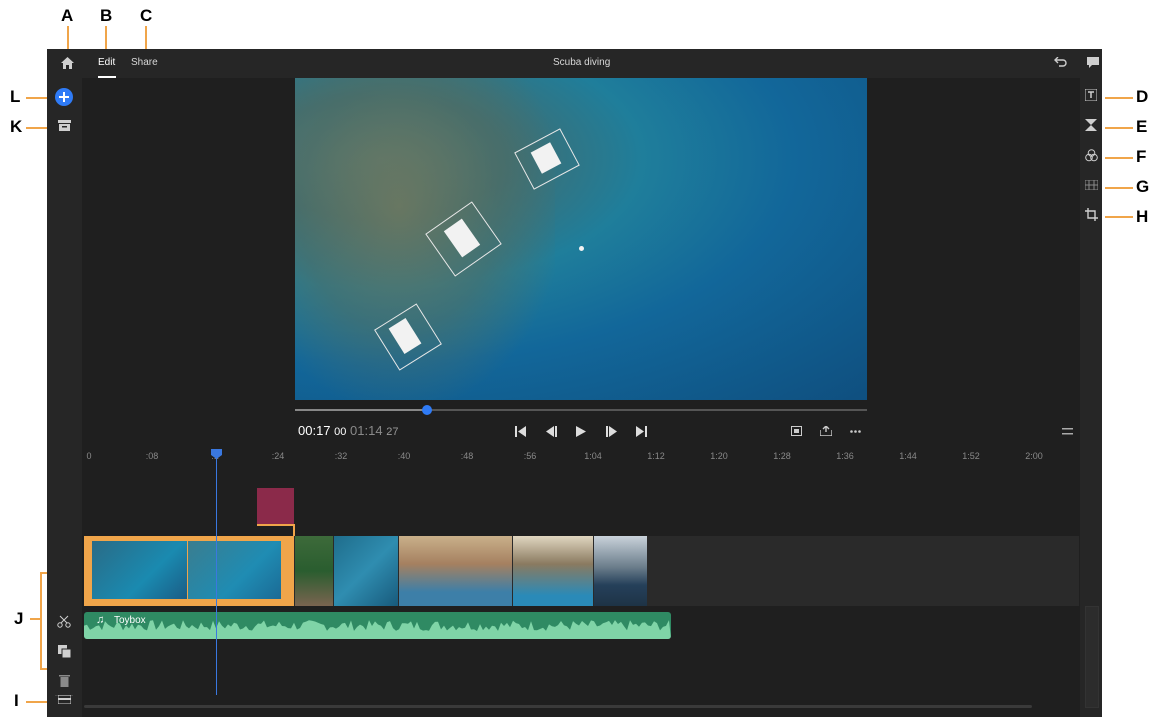  Describe the element at coordinates (1093, 63) in the screenshot. I see `feedback-icon` at that location.